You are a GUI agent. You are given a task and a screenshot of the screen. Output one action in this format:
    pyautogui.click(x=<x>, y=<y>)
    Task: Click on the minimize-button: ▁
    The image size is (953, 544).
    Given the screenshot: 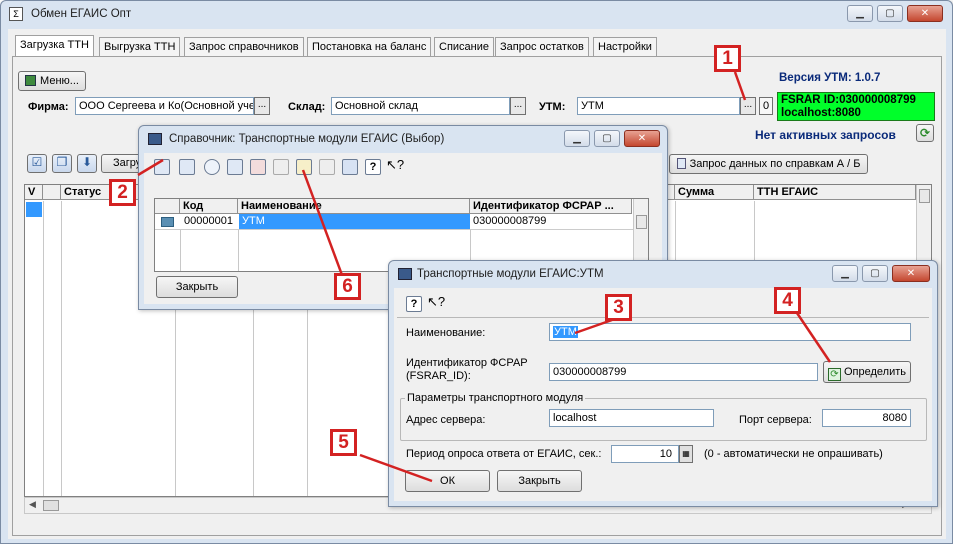 What is the action you would take?
    pyautogui.click(x=860, y=13)
    